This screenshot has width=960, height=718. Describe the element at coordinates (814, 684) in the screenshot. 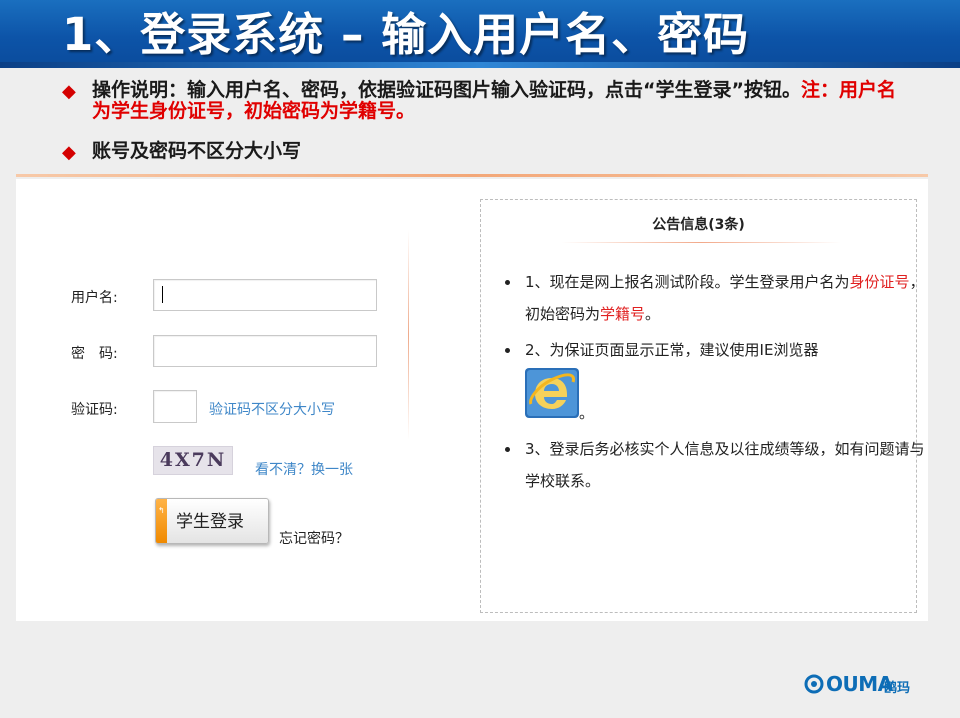

I see `brand-icon` at that location.